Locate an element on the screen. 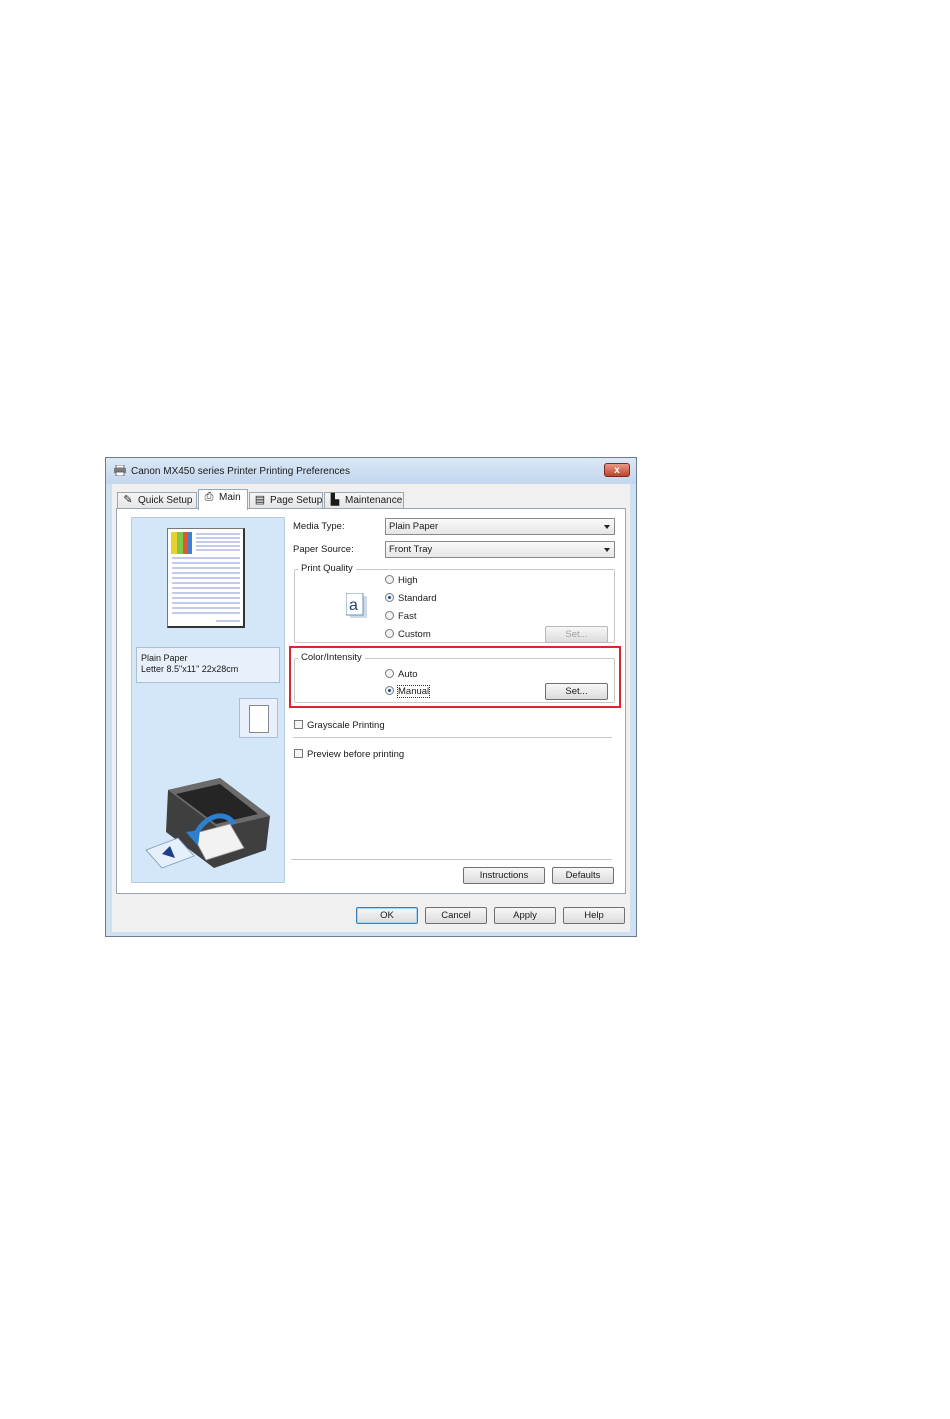  paper-info-box: Plain Paper Letter 8.5"x11" 22x28cm is located at coordinates (208, 665).